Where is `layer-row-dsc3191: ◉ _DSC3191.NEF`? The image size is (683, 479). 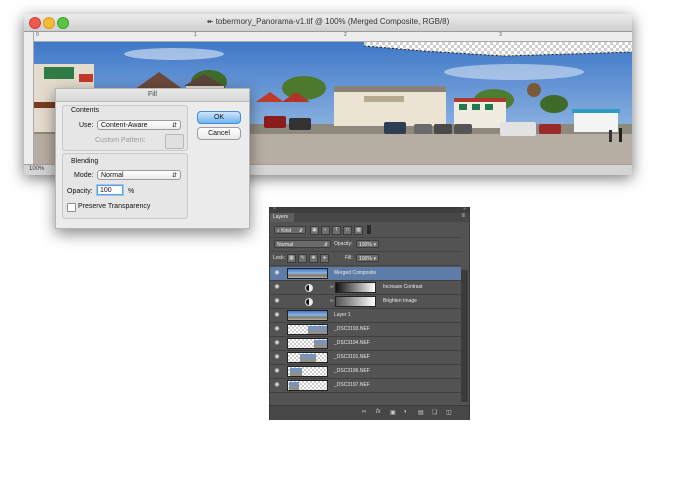 layer-row-dsc3191: ◉ _DSC3191.NEF is located at coordinates (365, 358).